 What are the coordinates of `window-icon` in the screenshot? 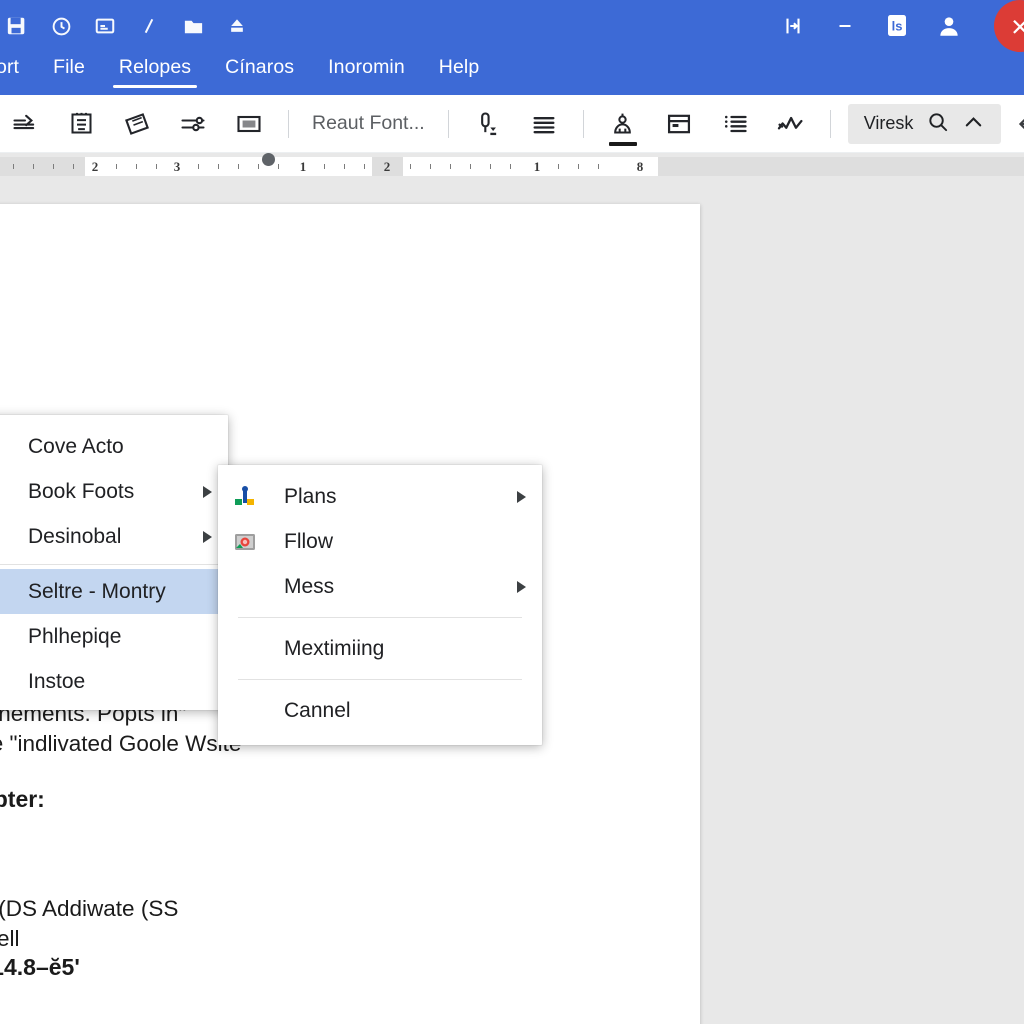 It's located at (679, 124).